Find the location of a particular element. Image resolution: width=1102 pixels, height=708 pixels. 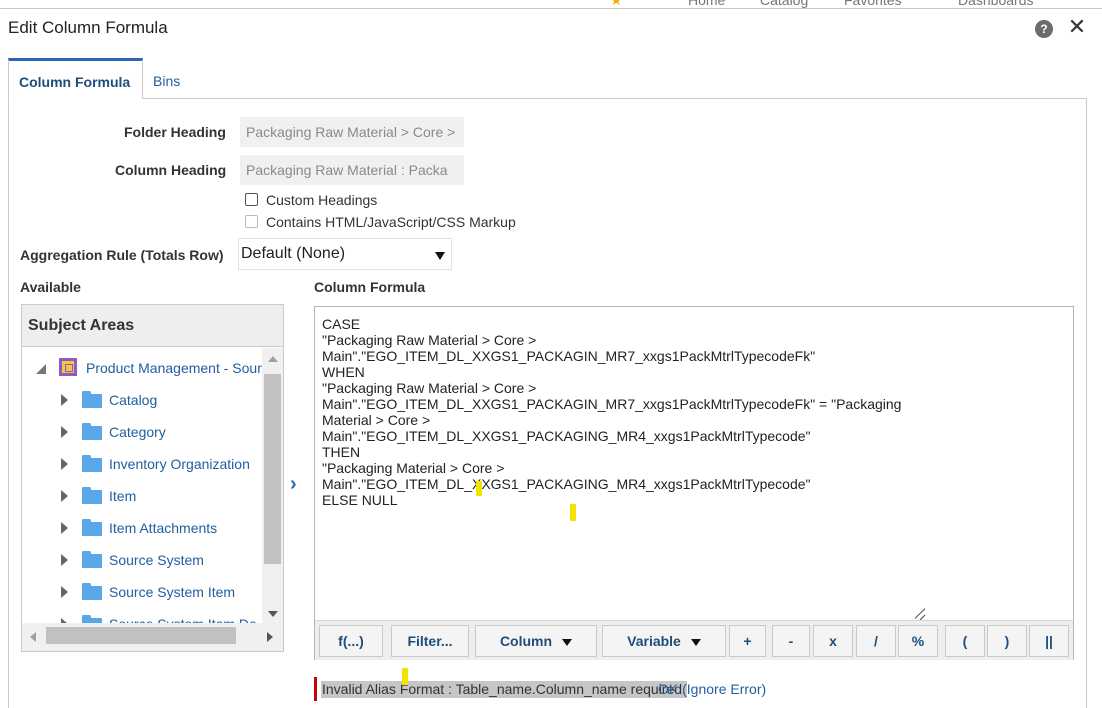

nav-catalog: Catalog is located at coordinates (784, 4).